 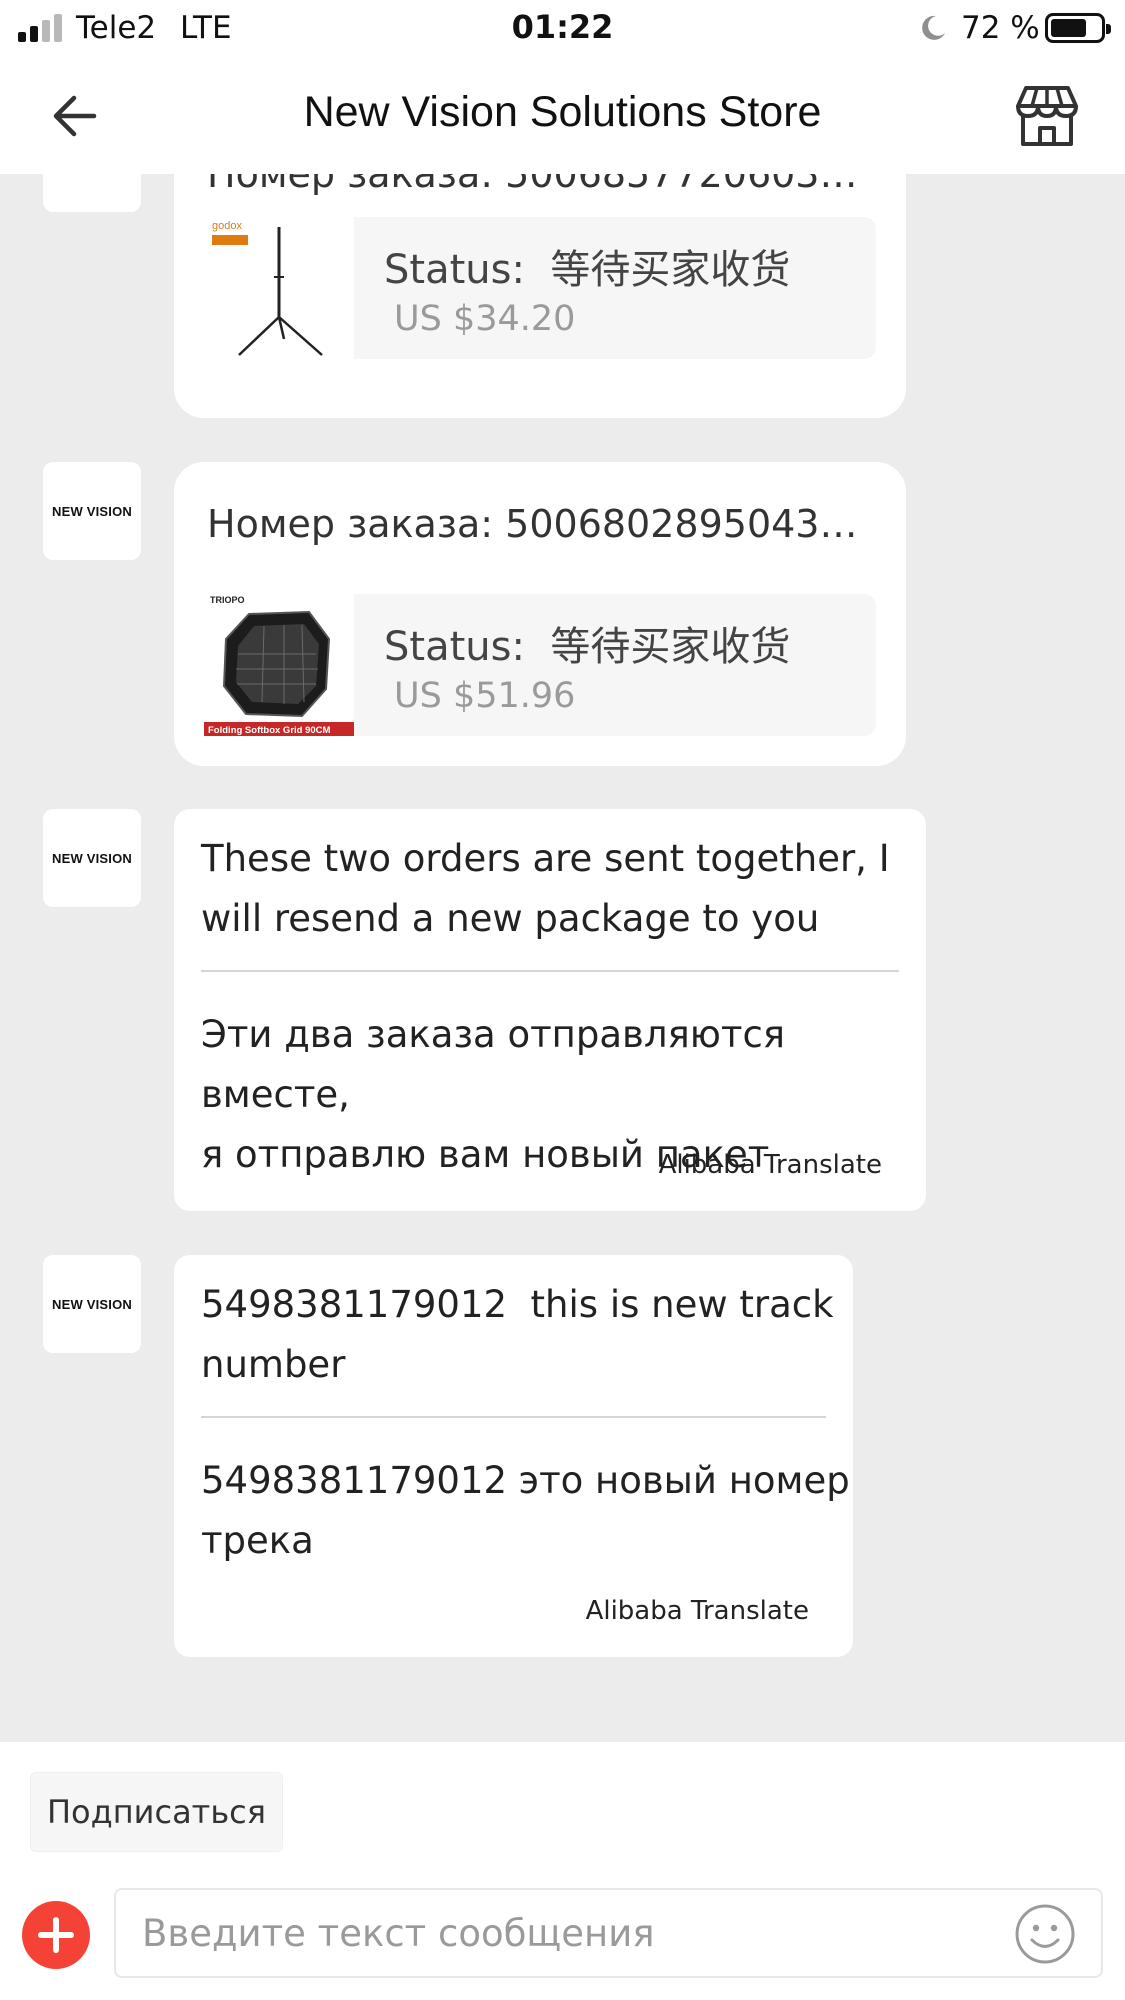 What do you see at coordinates (562, 1871) in the screenshot?
I see `composer-bar: Подписаться` at bounding box center [562, 1871].